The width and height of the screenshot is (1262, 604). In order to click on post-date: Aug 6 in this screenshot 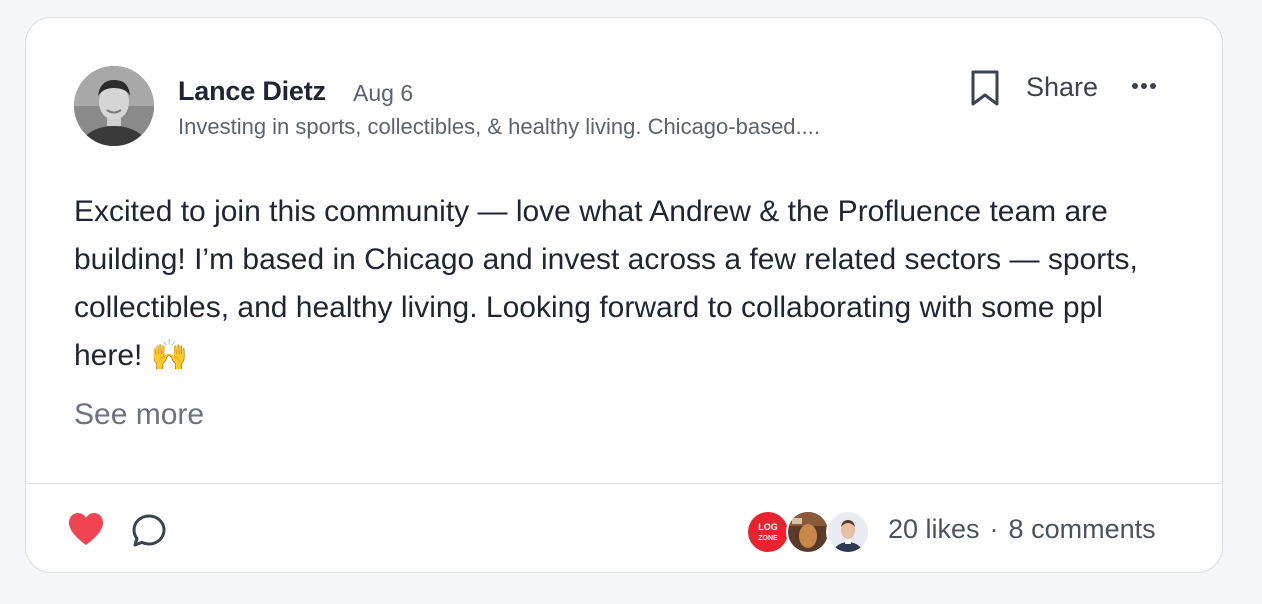, I will do `click(383, 93)`.